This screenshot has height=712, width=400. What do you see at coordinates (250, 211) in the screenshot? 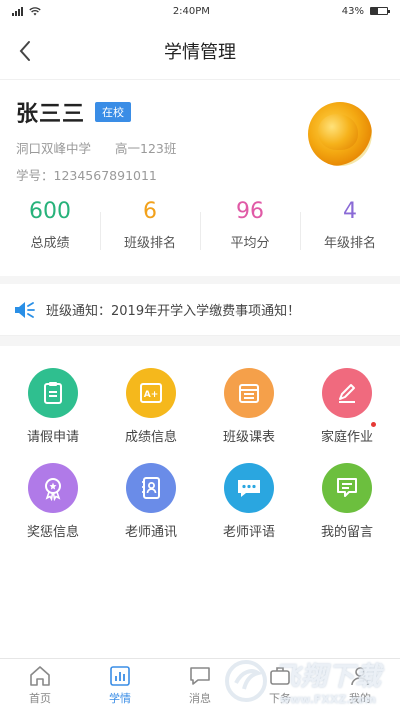
I see `stat-value: 96` at bounding box center [250, 211].